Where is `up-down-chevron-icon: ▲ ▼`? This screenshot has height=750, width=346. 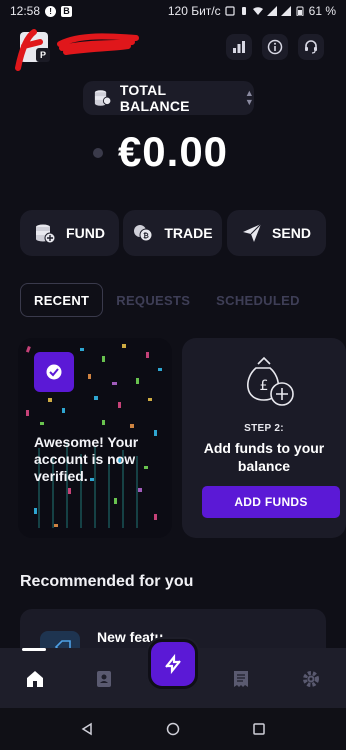
up-down-chevron-icon: ▲ ▼ is located at coordinates (249, 97).